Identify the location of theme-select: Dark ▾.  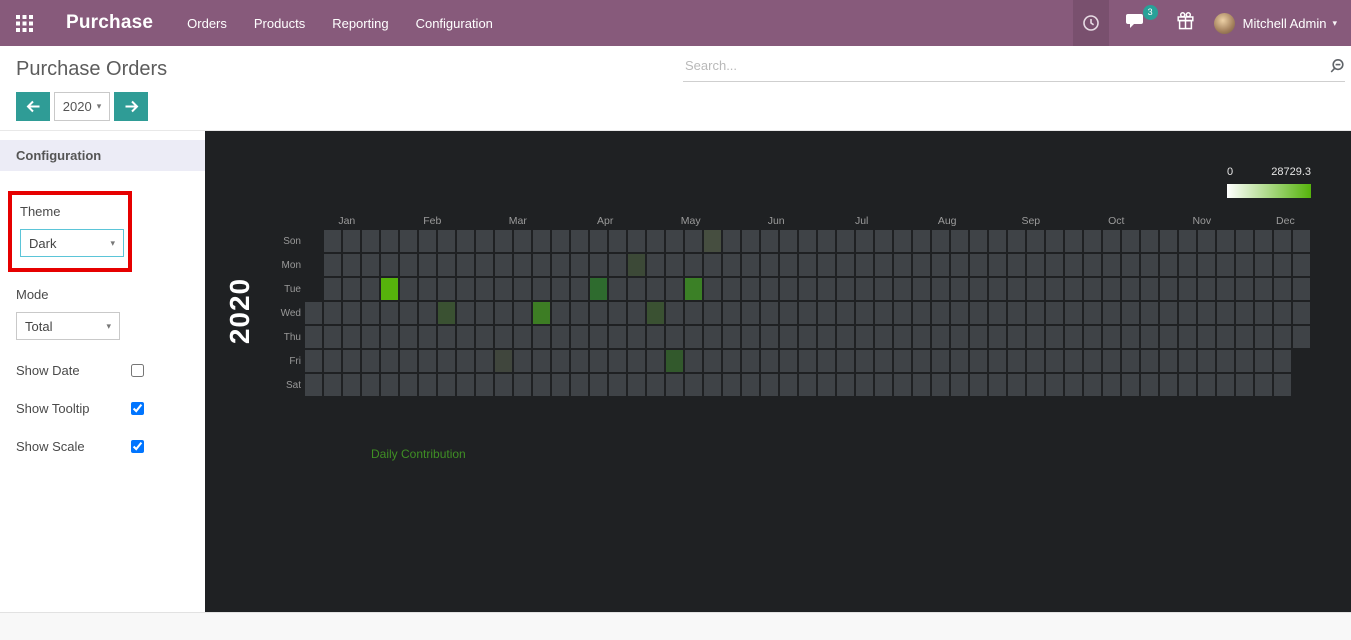
(72, 243).